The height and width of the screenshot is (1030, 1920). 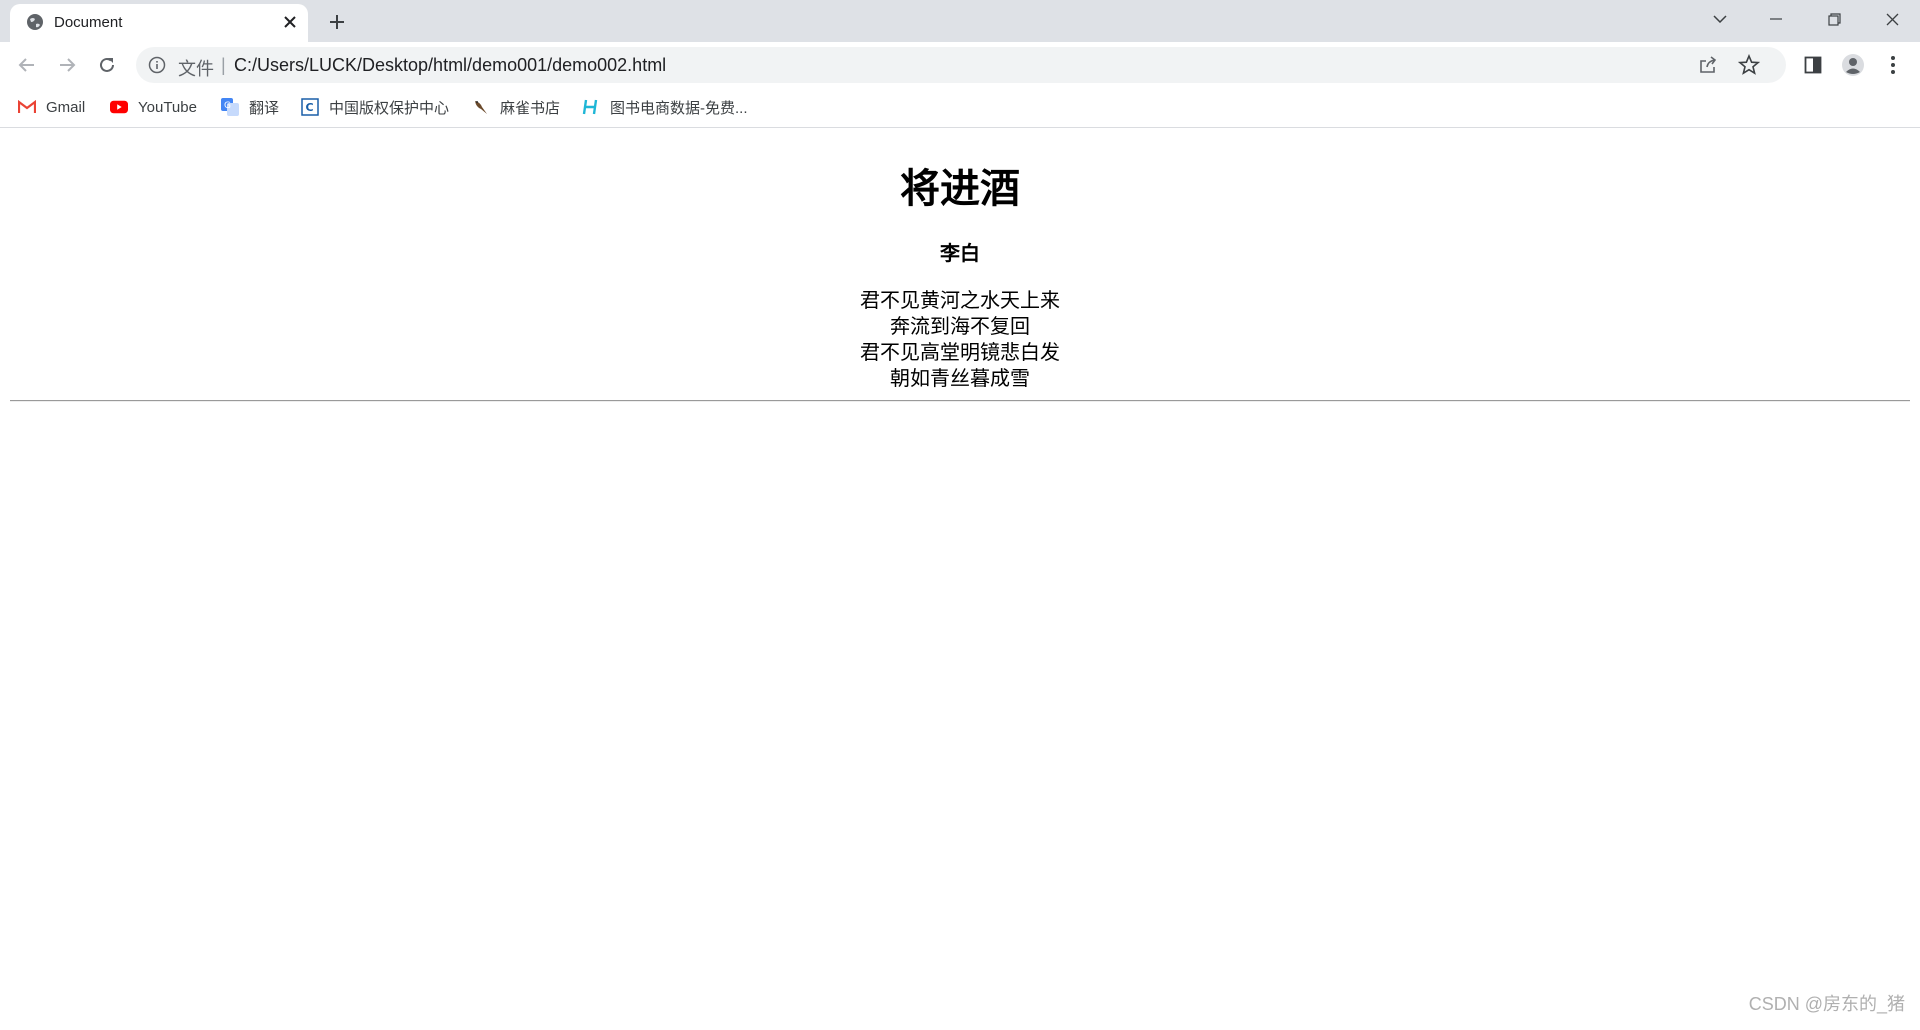 I want to click on youtube-icon, so click(x=119, y=107).